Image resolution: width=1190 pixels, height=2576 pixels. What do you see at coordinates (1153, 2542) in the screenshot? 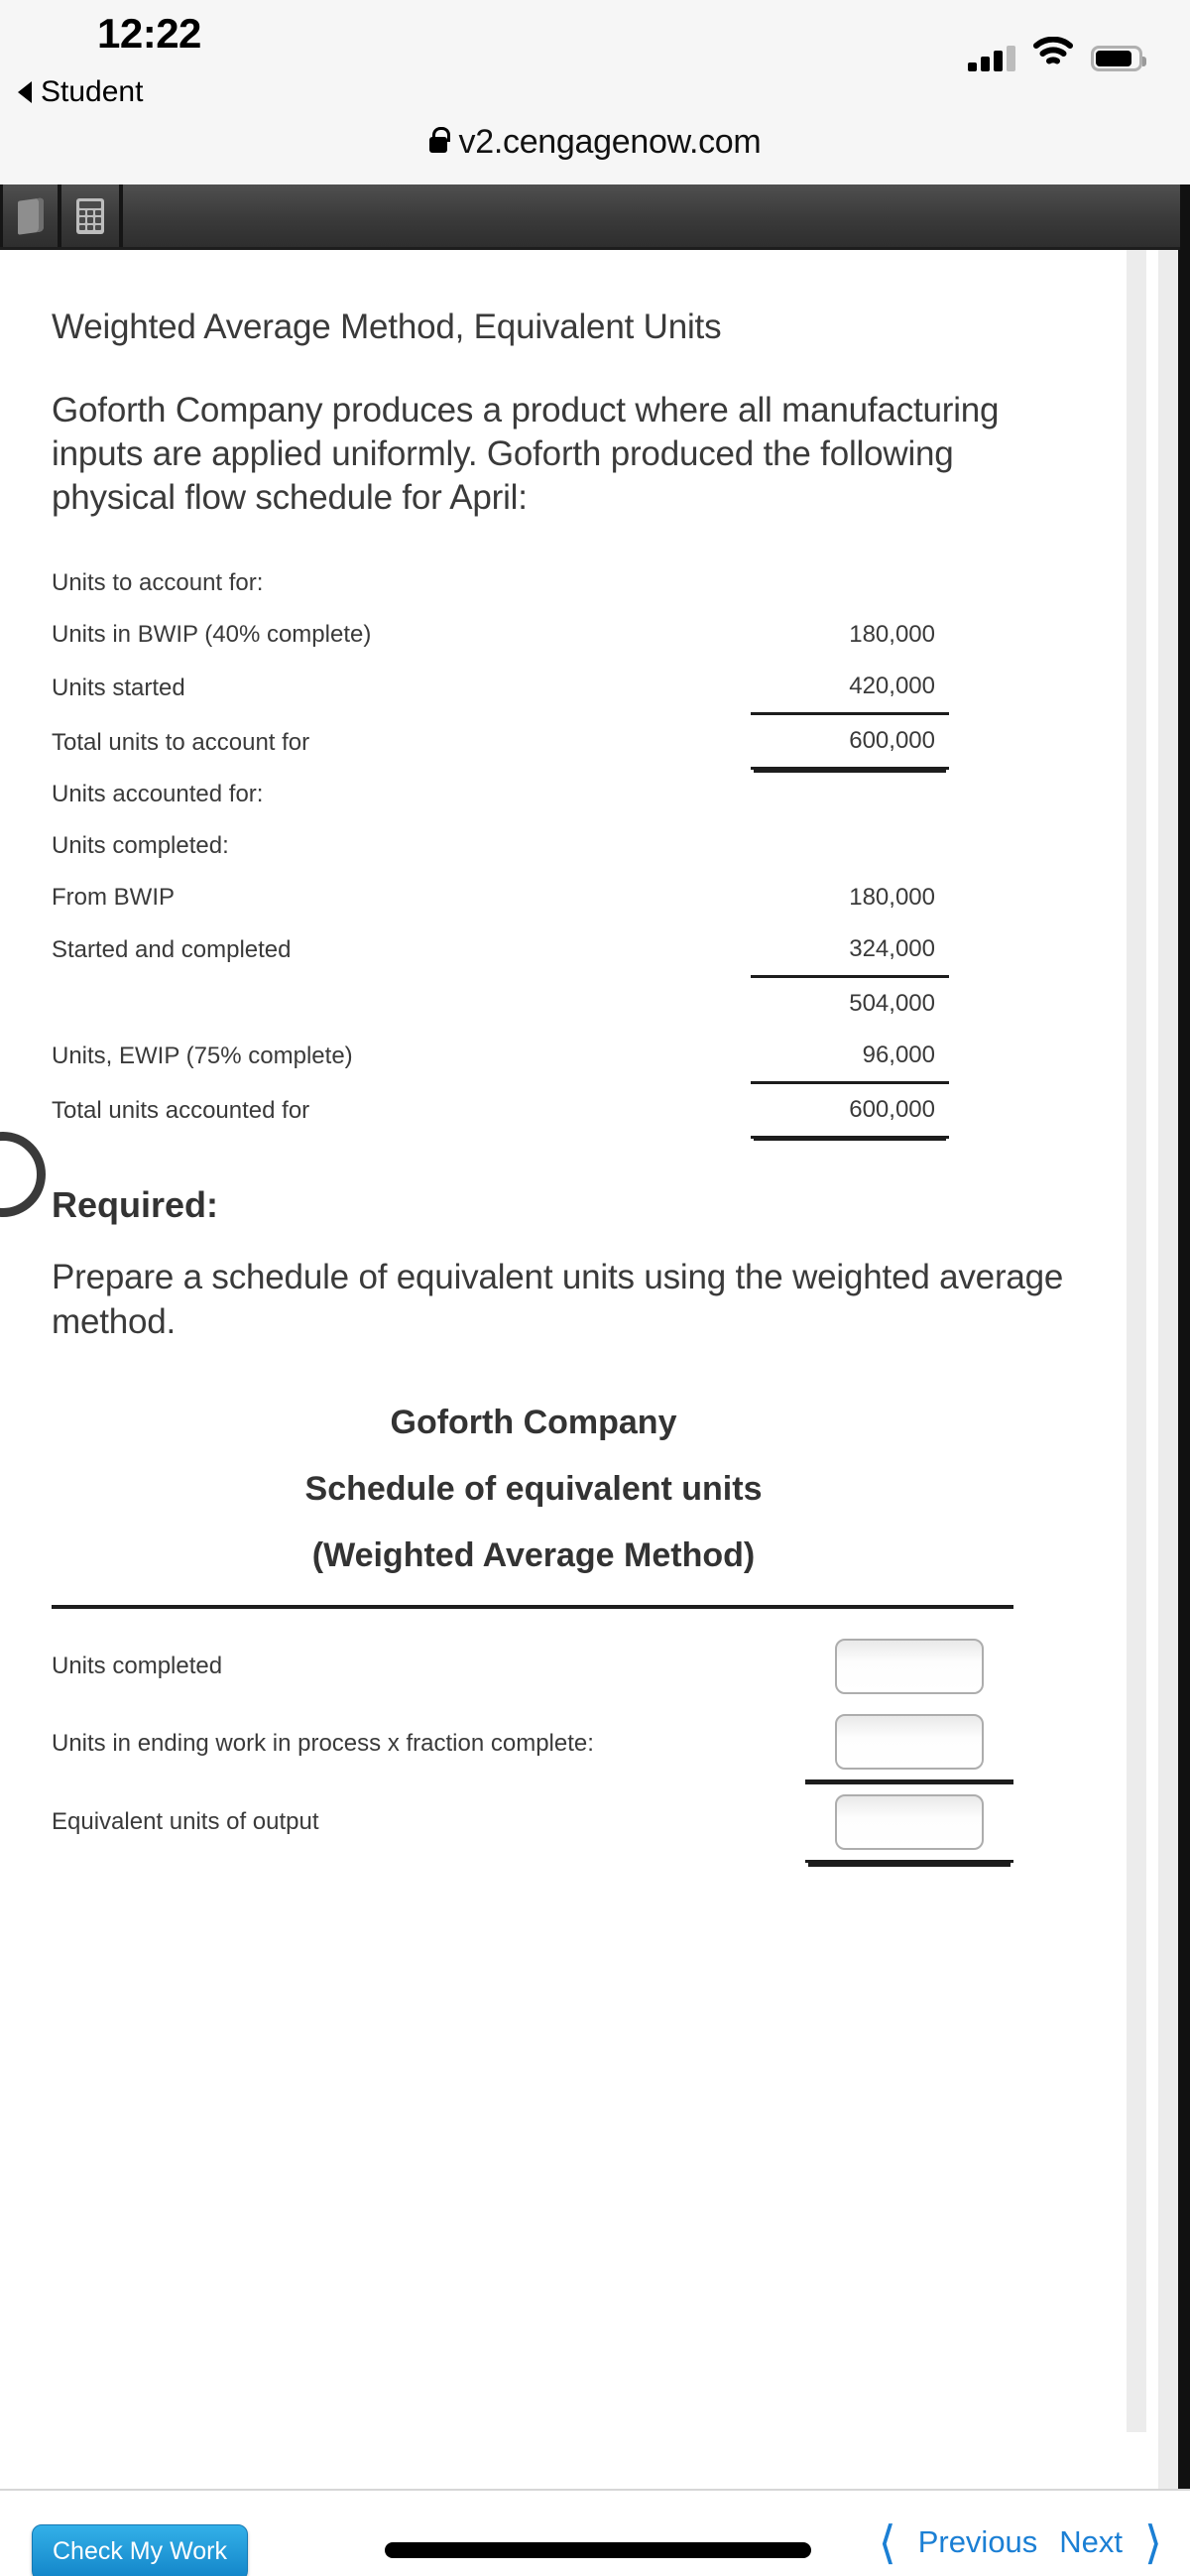
I see `chevron-right-icon: ⟩` at bounding box center [1153, 2542].